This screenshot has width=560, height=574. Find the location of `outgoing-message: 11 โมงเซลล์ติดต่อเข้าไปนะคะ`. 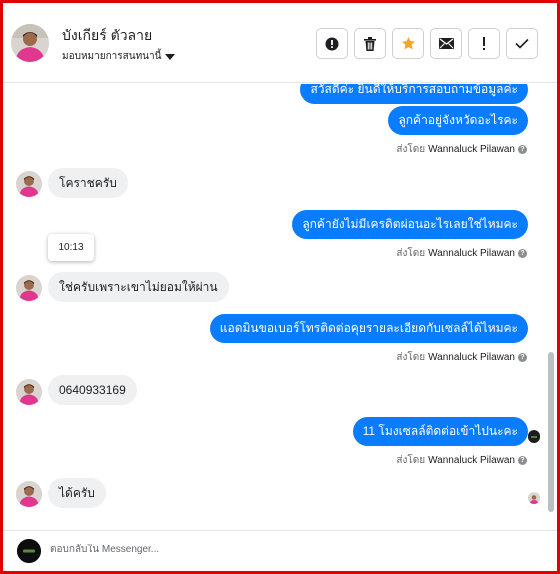

outgoing-message: 11 โมงเซลล์ติดต่อเข้าไปนะคะ is located at coordinates (440, 431).